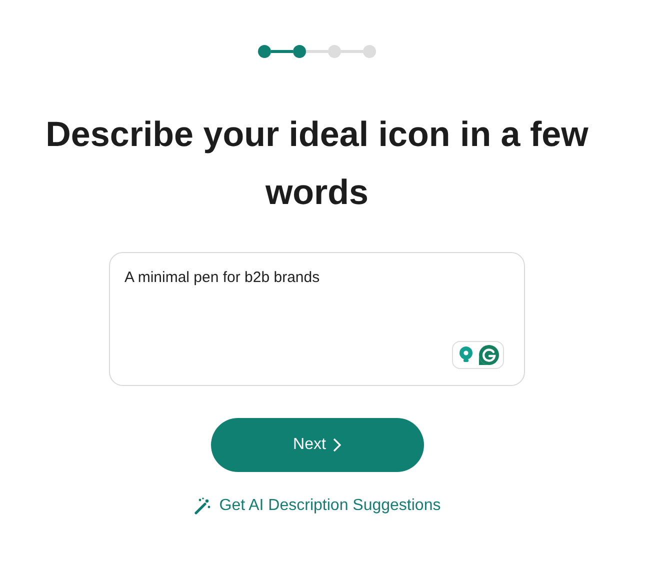 The width and height of the screenshot is (650, 574). Describe the element at coordinates (317, 506) in the screenshot. I see `suggestions-link: Get AI Description Suggestions` at that location.